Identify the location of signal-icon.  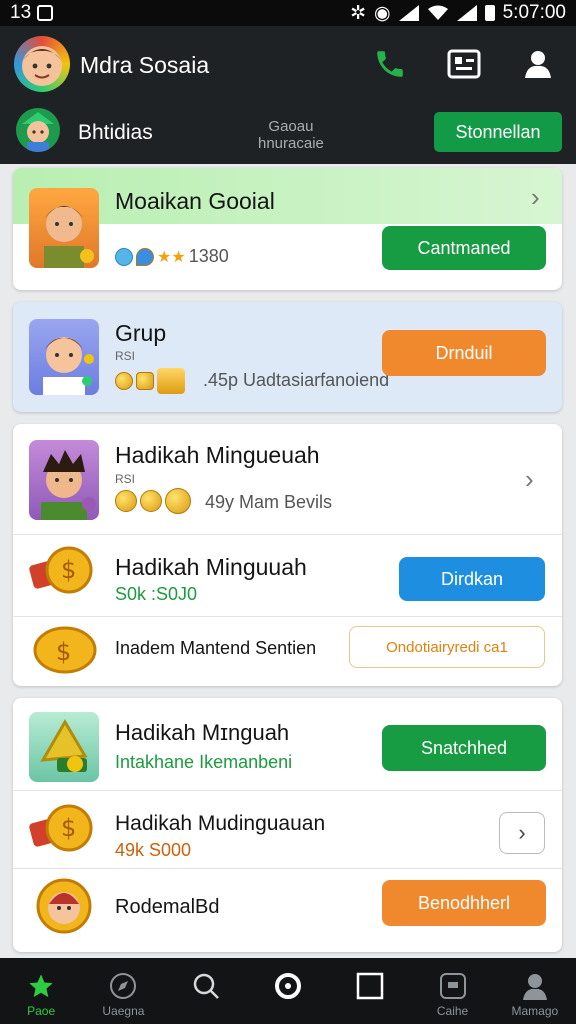
(408, 13).